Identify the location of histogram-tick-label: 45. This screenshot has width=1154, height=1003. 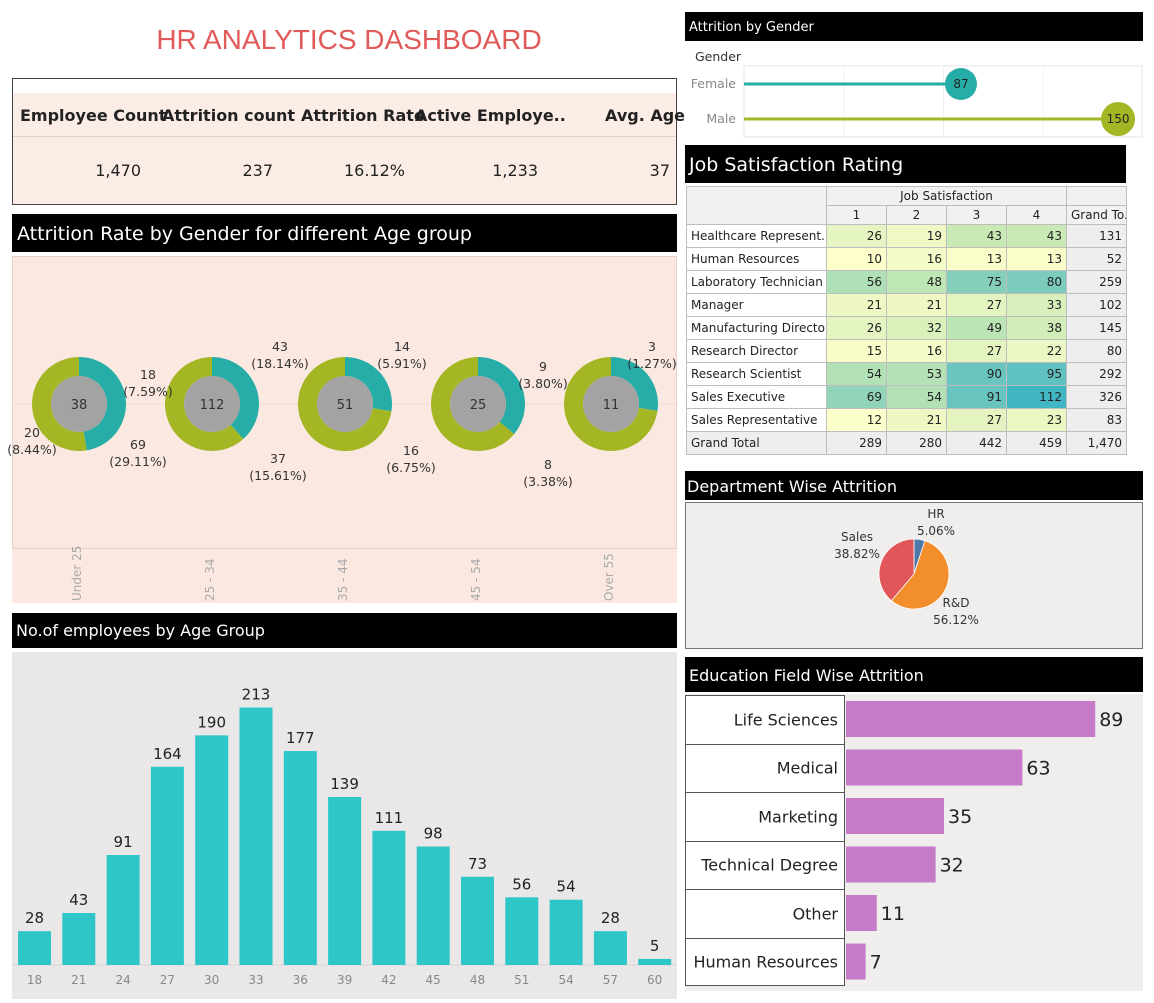
(433, 980).